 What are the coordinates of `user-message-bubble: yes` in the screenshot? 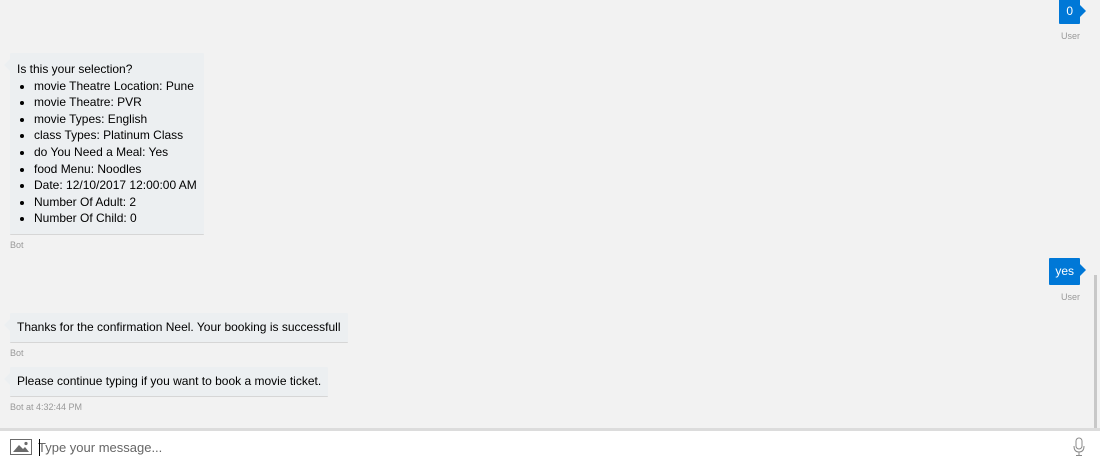 It's located at (1067, 271).